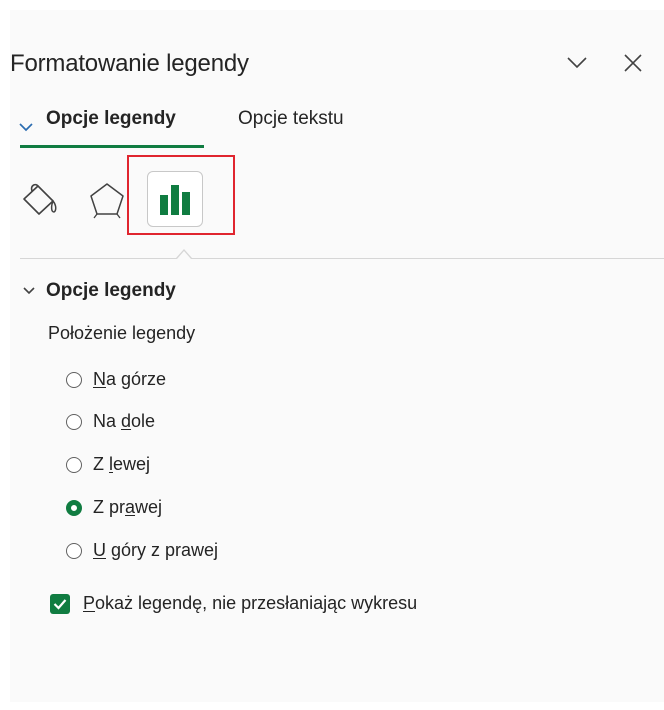 Image resolution: width=664 pixels, height=710 pixels. What do you see at coordinates (112, 146) in the screenshot?
I see `active-tab-indicator` at bounding box center [112, 146].